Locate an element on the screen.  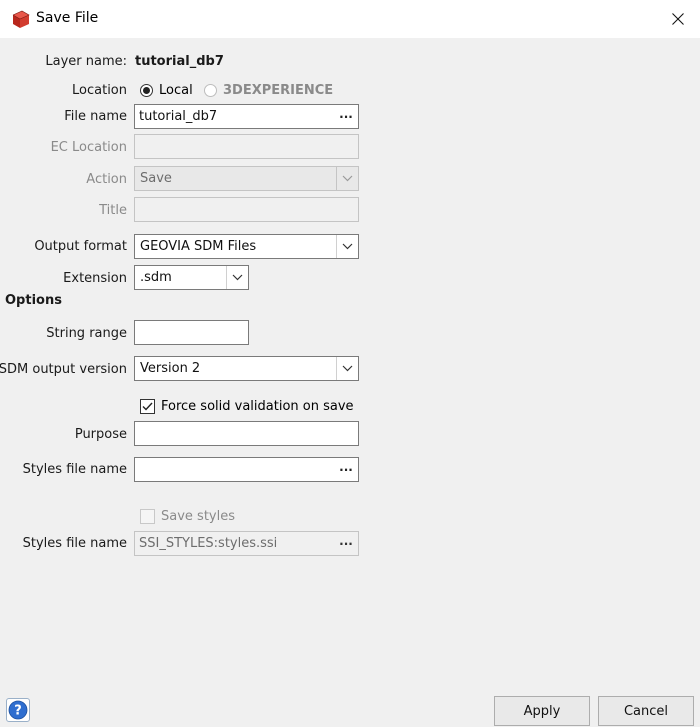
ec-location-input is located at coordinates (246, 146).